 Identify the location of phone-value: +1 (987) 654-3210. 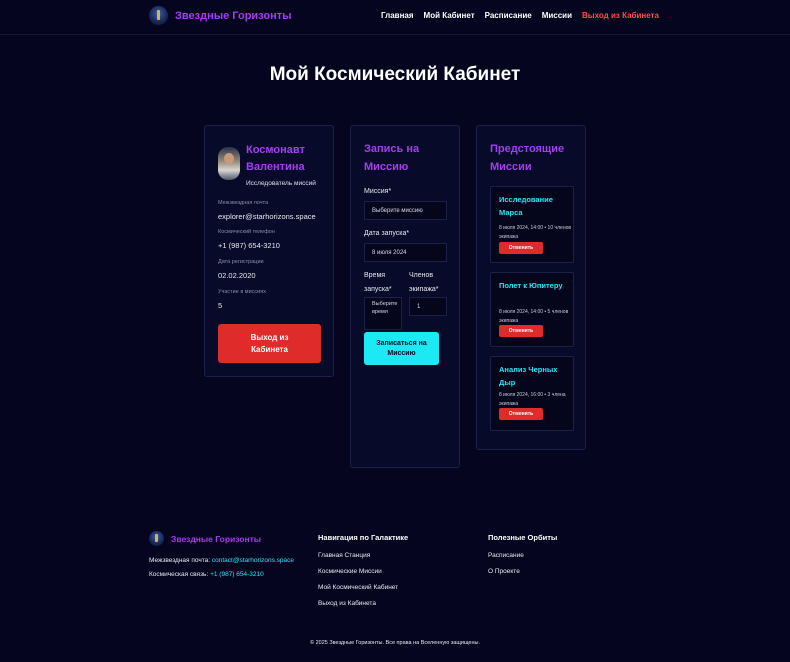
(249, 245).